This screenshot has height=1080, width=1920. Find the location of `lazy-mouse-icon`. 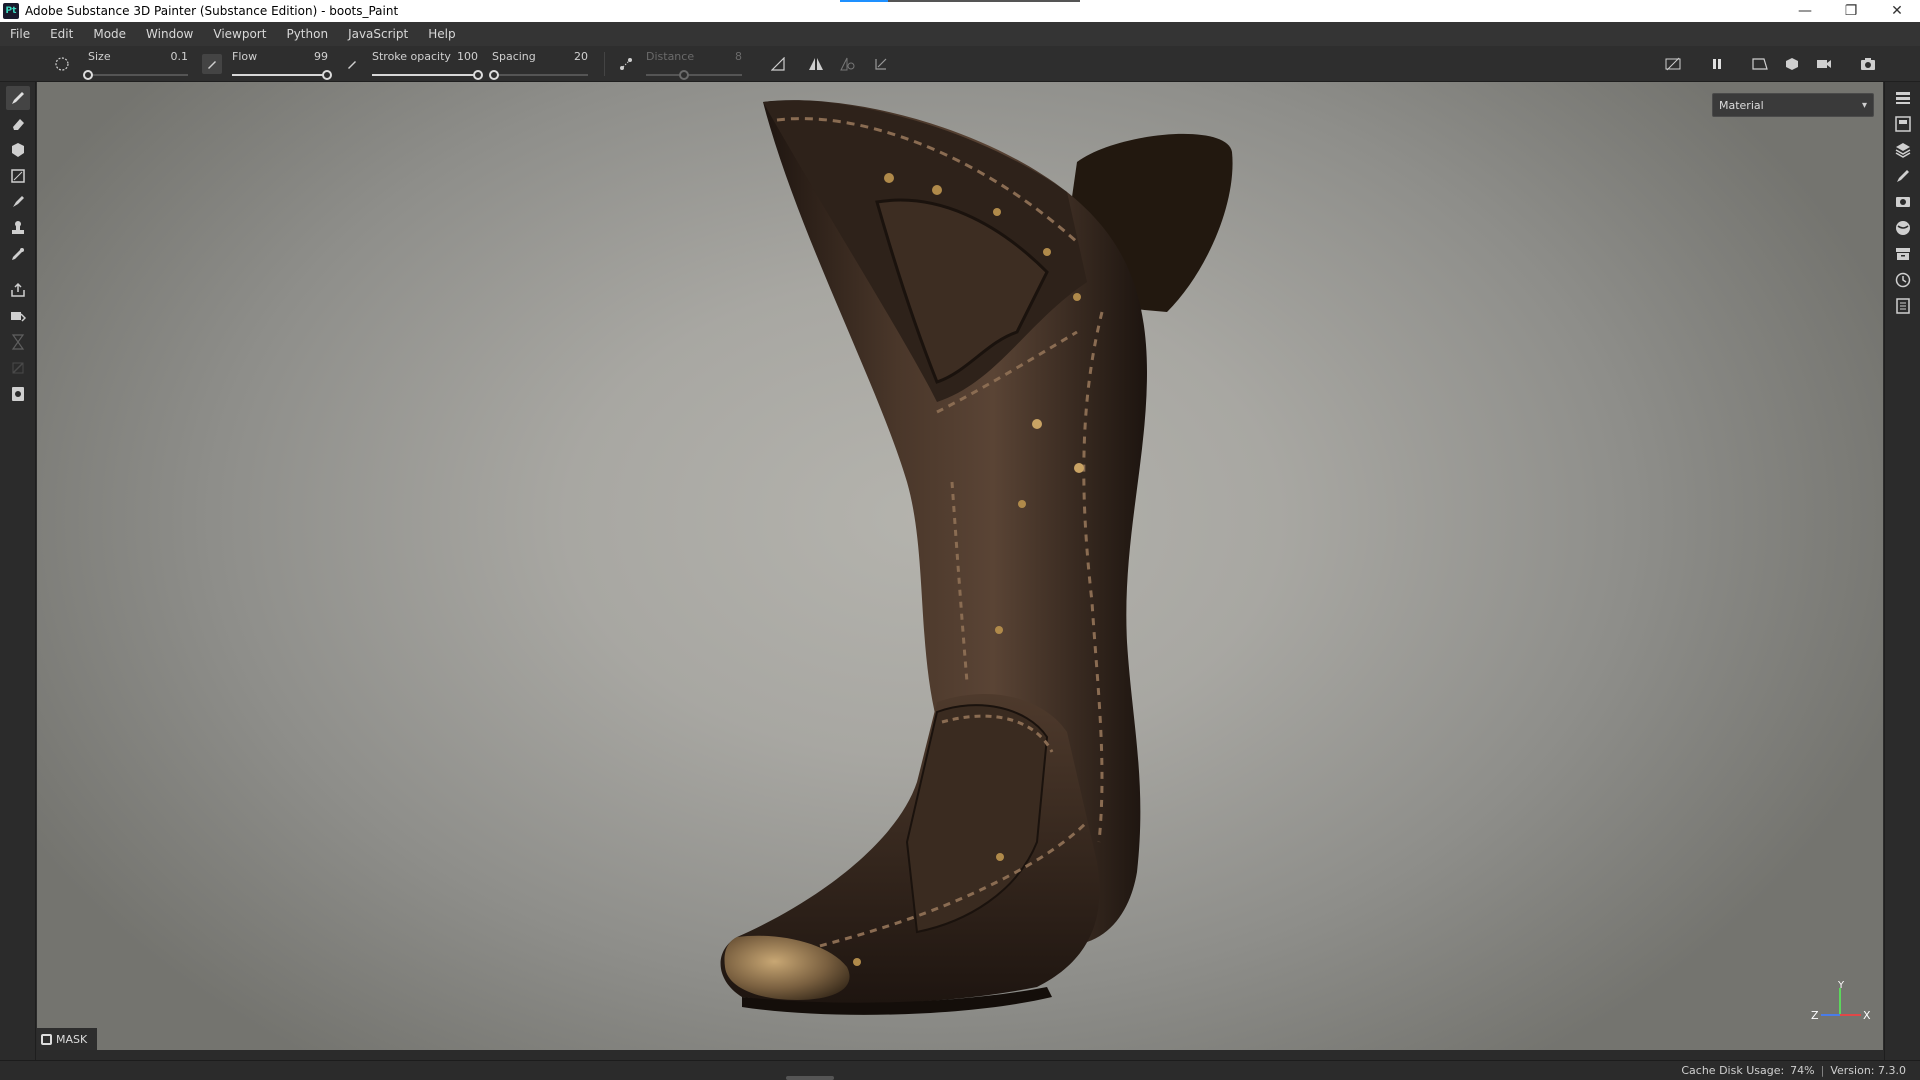

lazy-mouse-icon is located at coordinates (626, 64).